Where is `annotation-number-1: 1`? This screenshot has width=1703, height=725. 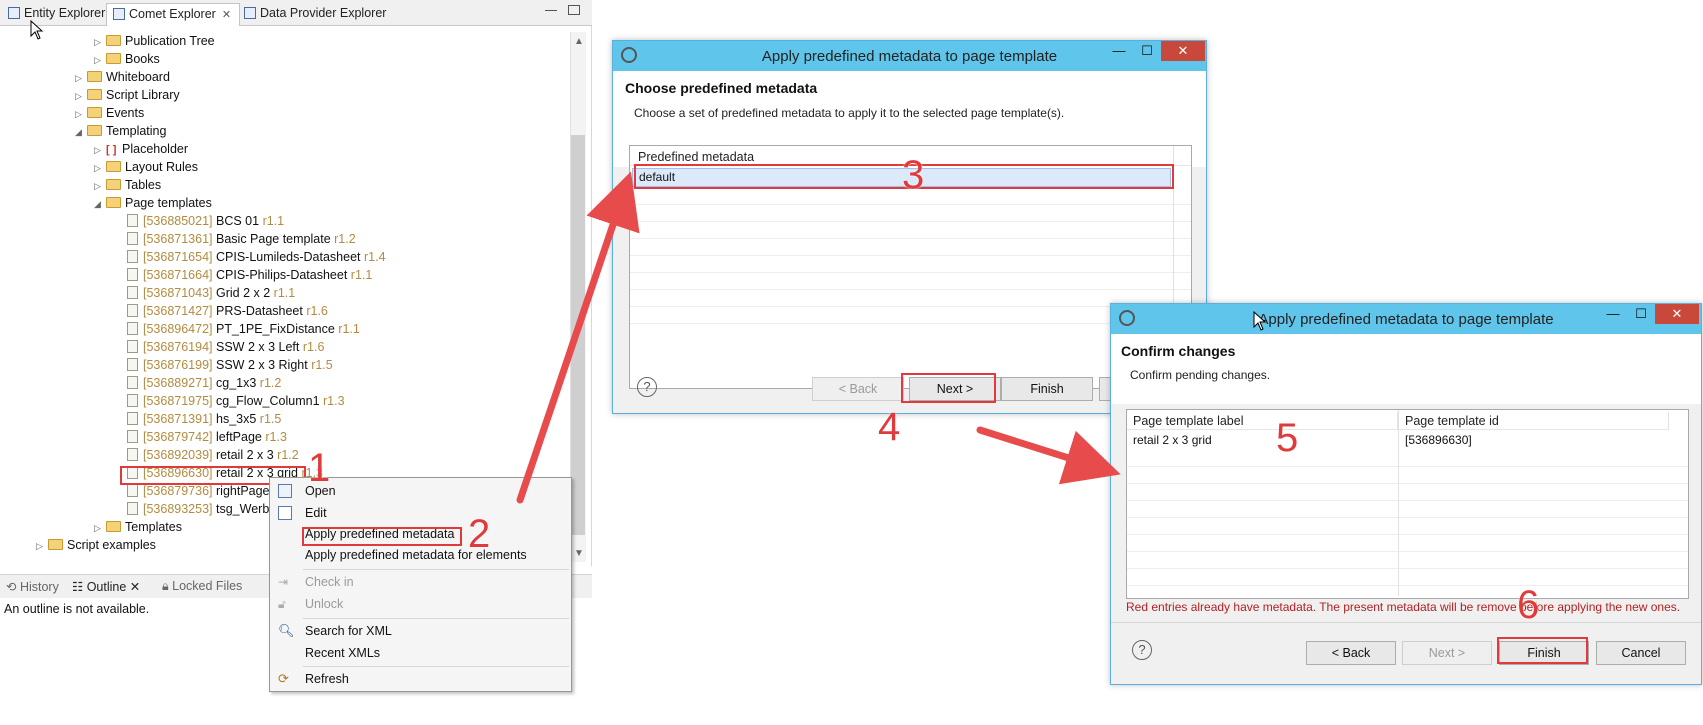
annotation-number-1: 1 is located at coordinates (319, 468).